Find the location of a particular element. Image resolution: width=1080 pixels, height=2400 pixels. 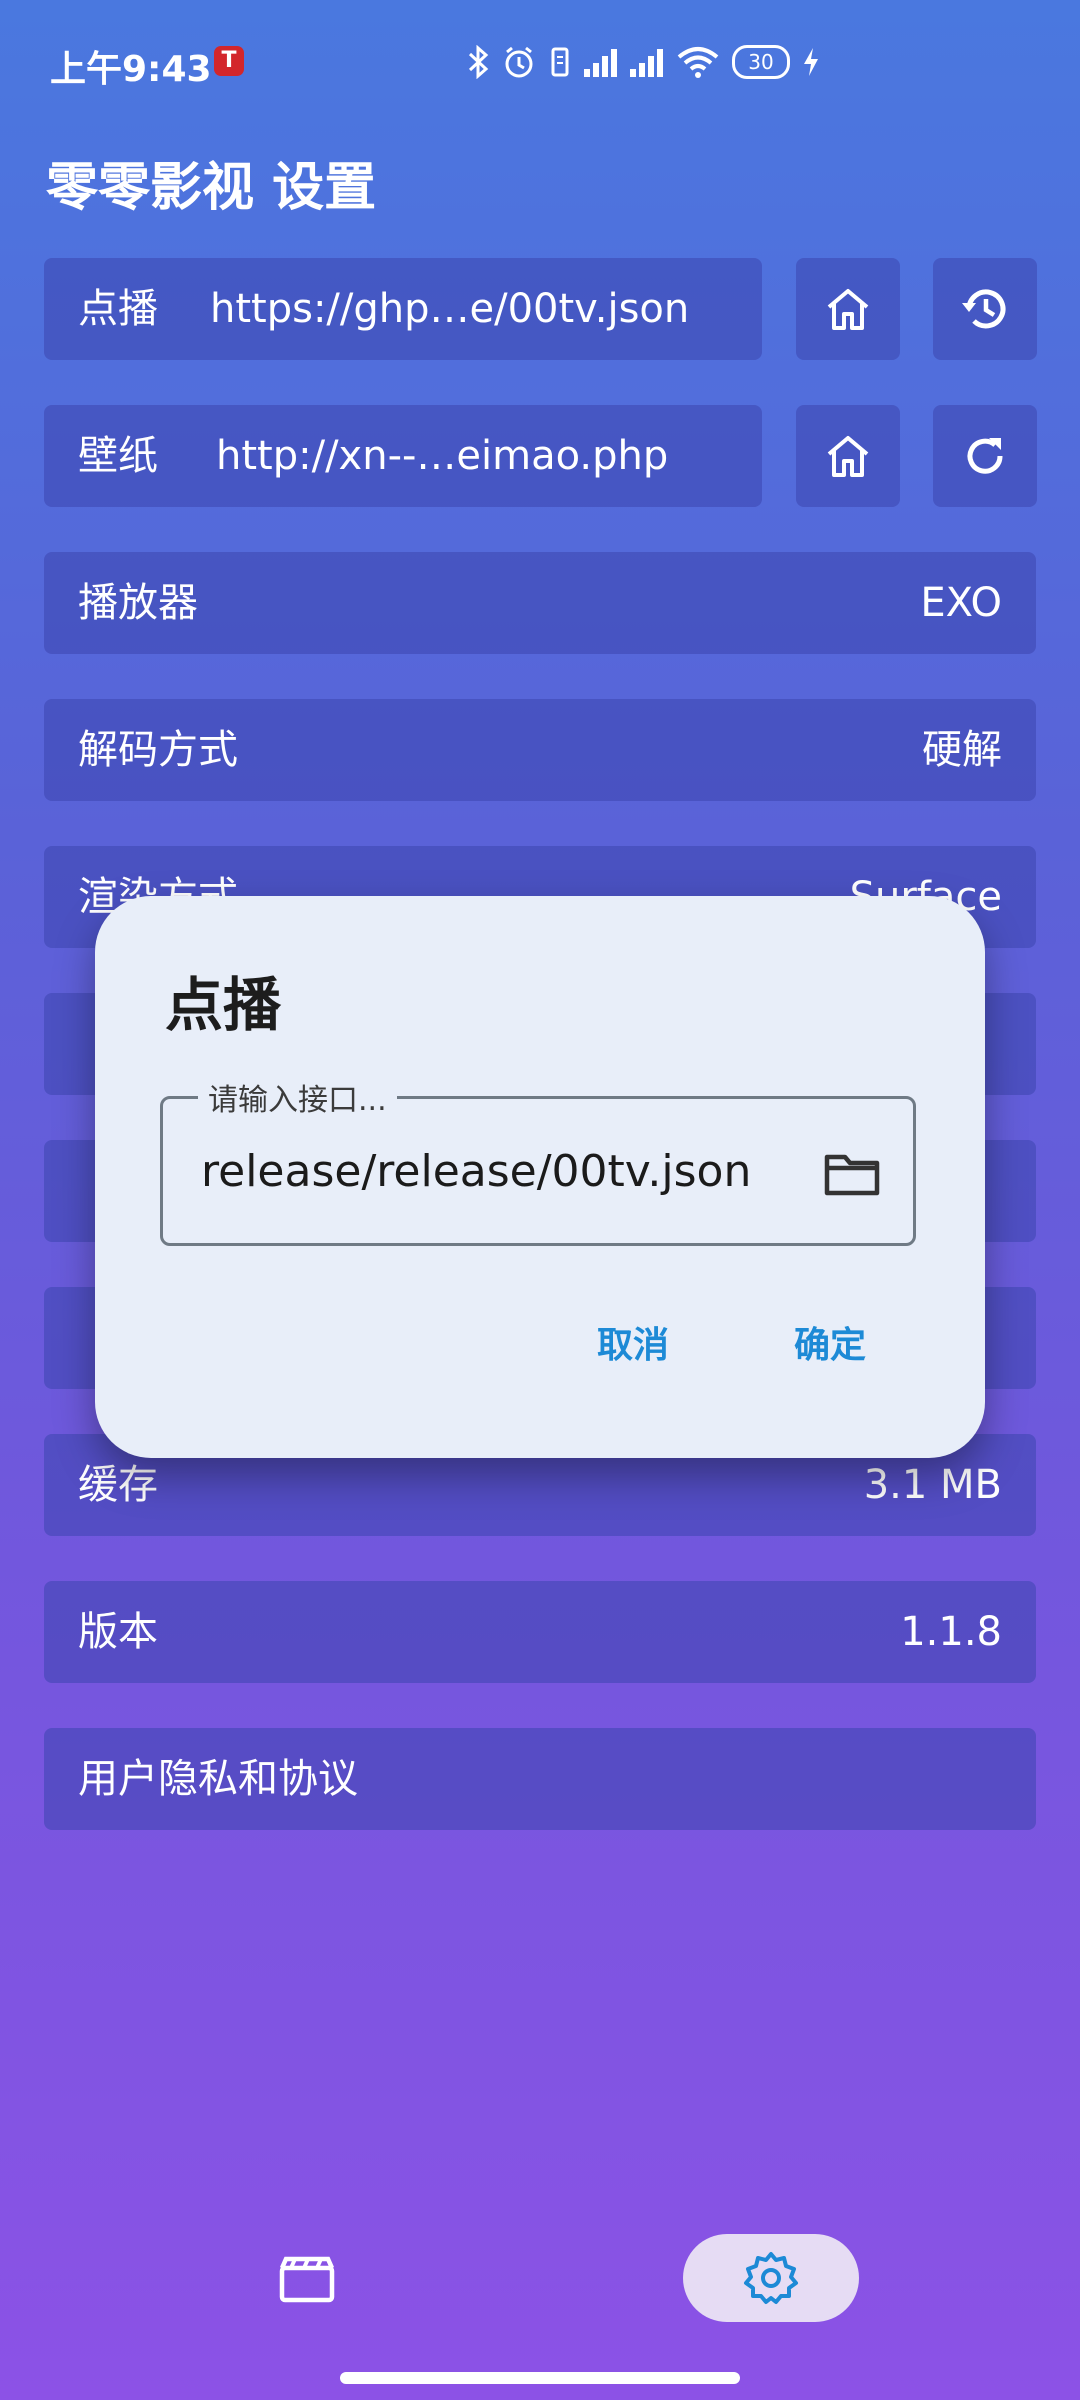

confirm-button: 确定 is located at coordinates (830, 1342).